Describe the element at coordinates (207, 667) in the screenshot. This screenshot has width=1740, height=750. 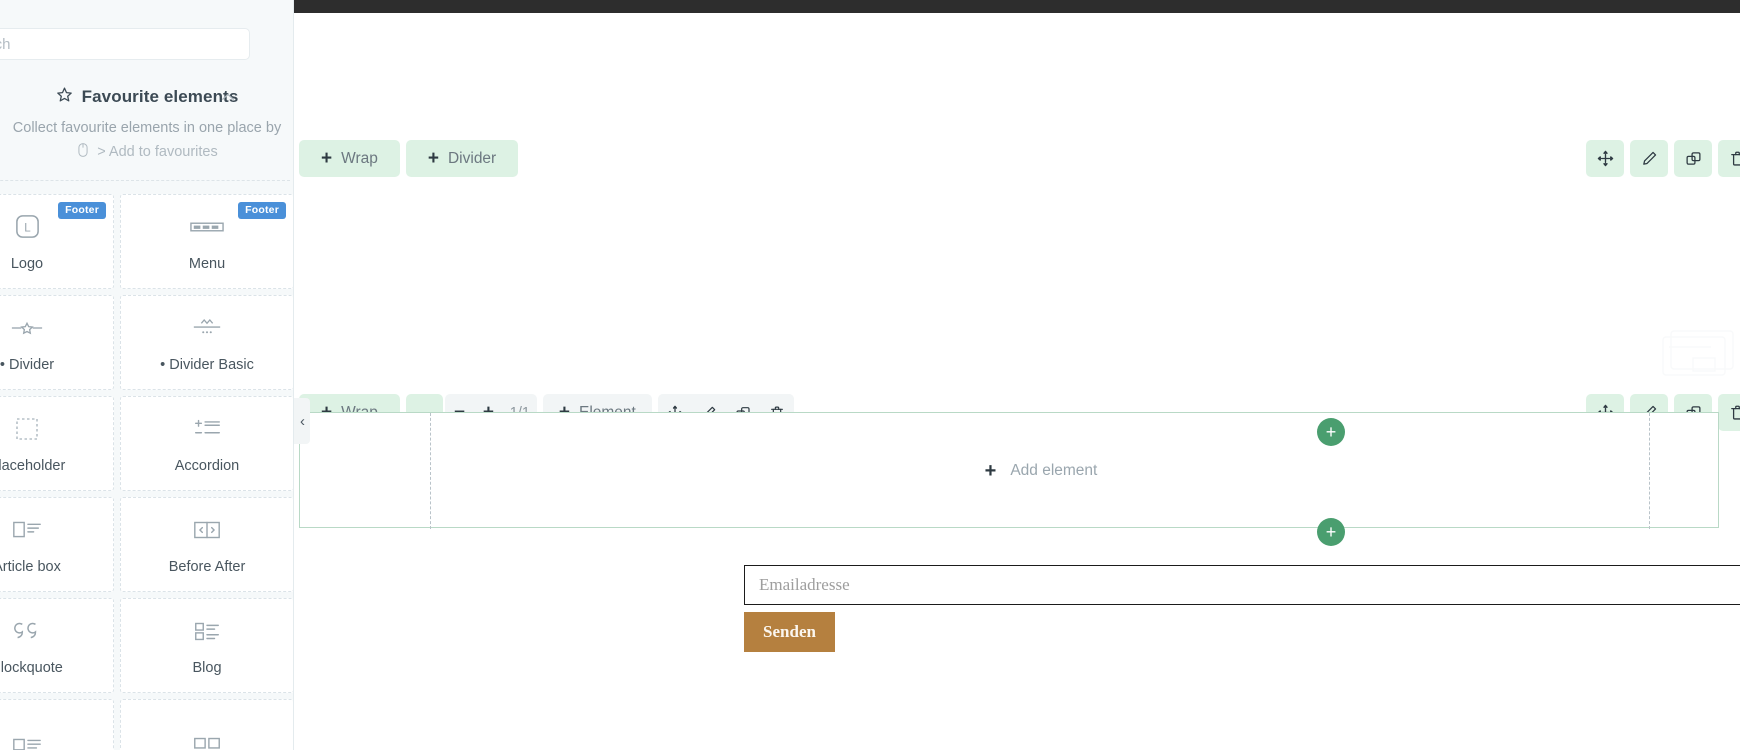
I see `card-label: Blog` at that location.